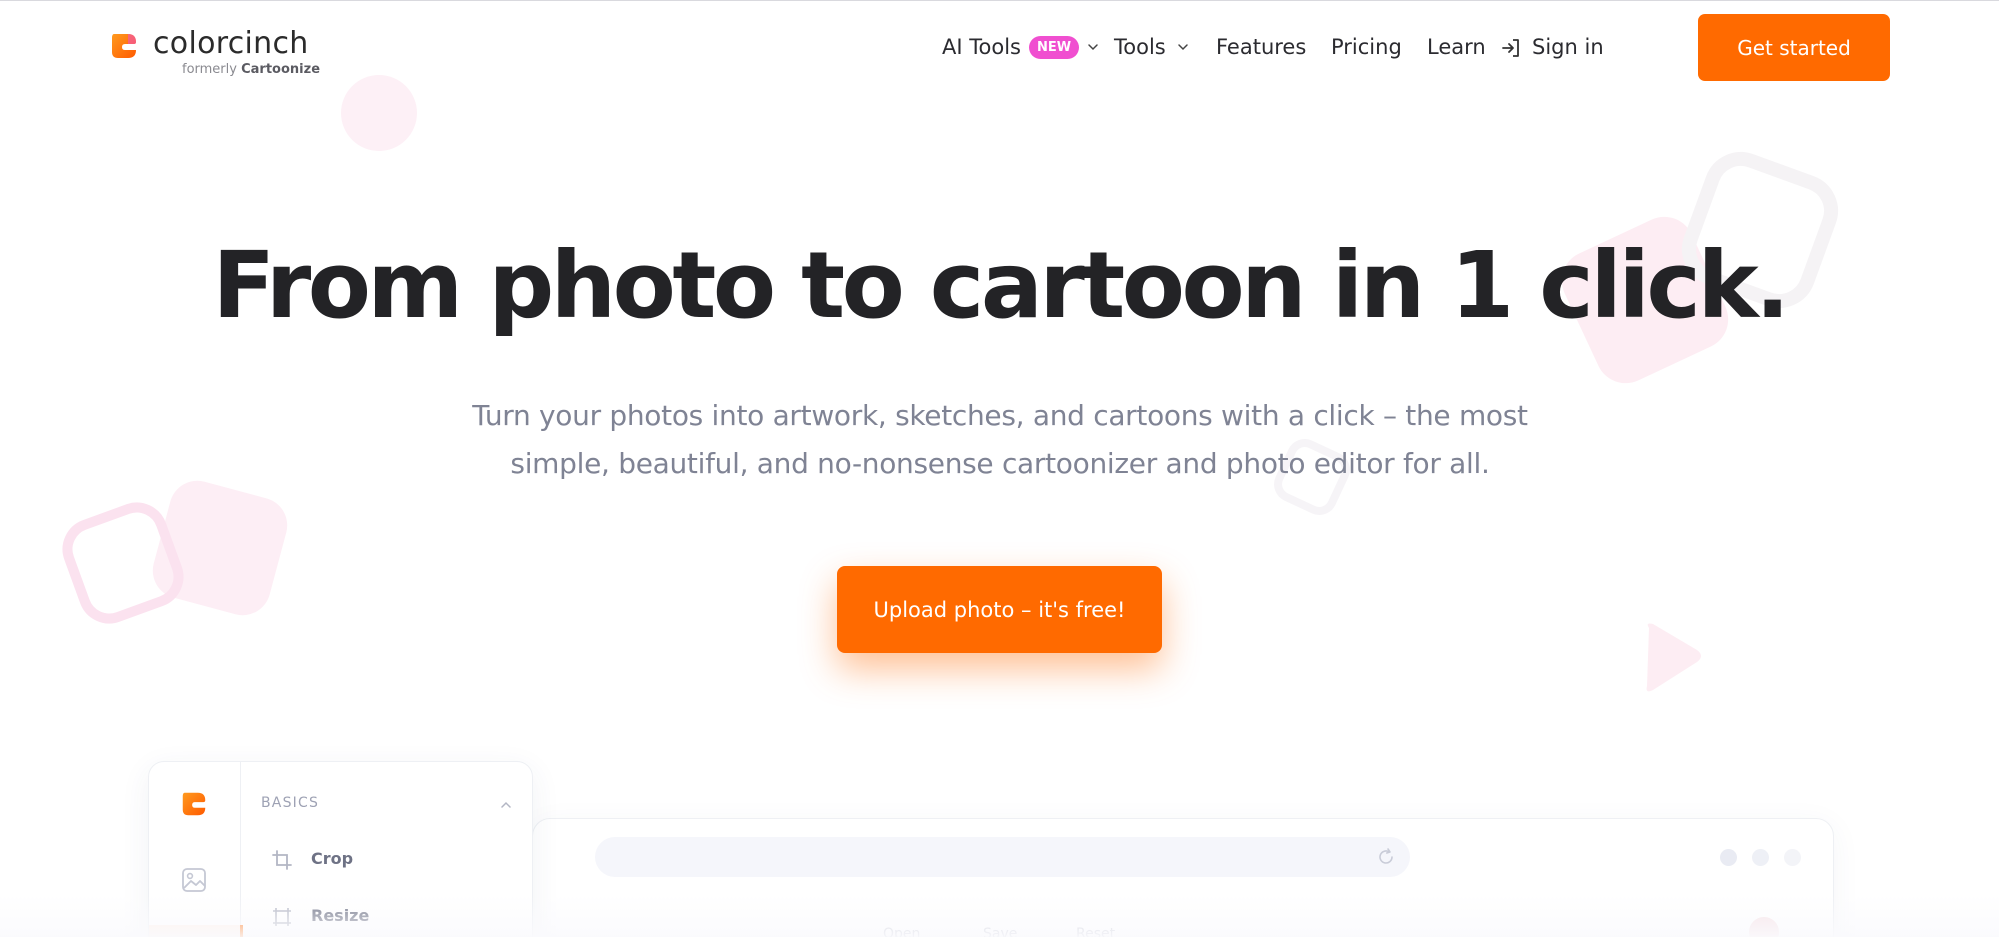  What do you see at coordinates (1764, 926) in the screenshot?
I see `avatar` at bounding box center [1764, 926].